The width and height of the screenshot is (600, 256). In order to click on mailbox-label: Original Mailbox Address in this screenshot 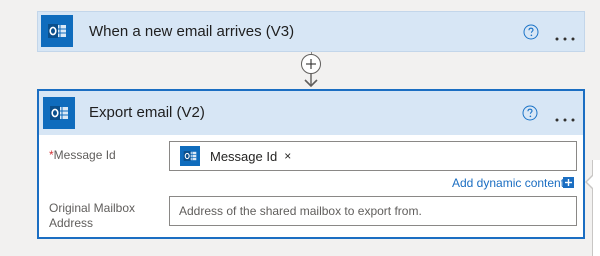, I will do `click(92, 216)`.